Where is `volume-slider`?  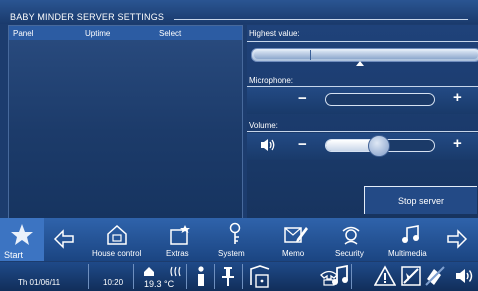 volume-slider is located at coordinates (380, 146).